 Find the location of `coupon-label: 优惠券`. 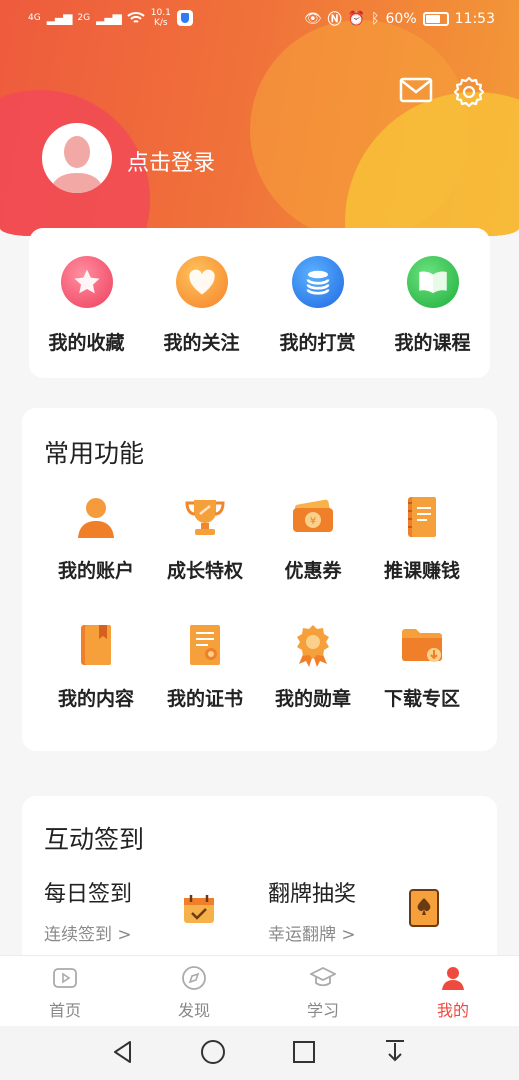

coupon-label: 优惠券 is located at coordinates (313, 571).